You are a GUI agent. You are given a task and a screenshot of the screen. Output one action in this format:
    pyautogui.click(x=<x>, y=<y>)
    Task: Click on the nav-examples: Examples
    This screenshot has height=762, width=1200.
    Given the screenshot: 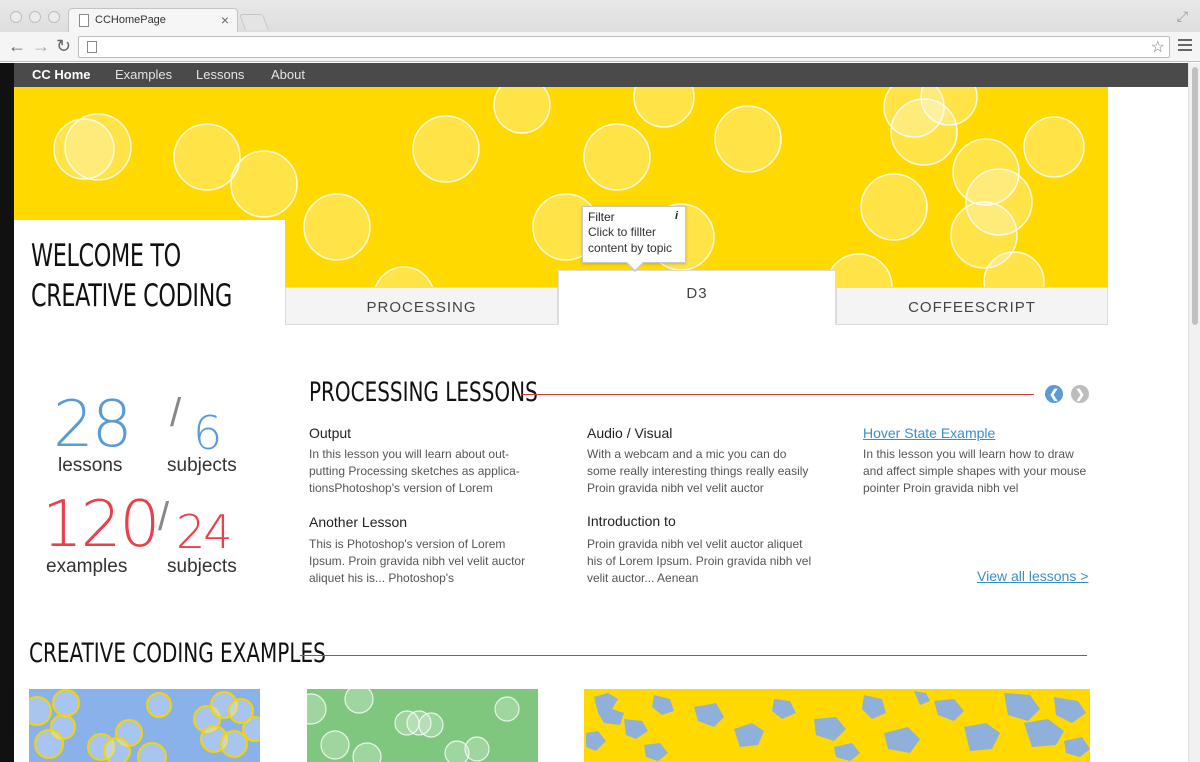 What is the action you would take?
    pyautogui.click(x=143, y=74)
    